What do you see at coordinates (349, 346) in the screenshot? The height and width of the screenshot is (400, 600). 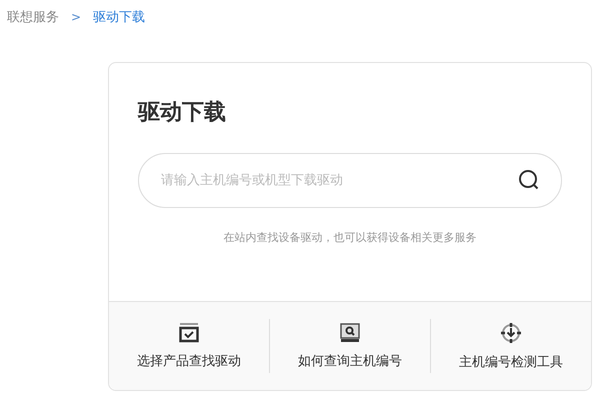 I see `tool-link: 如何查询主机编号` at bounding box center [349, 346].